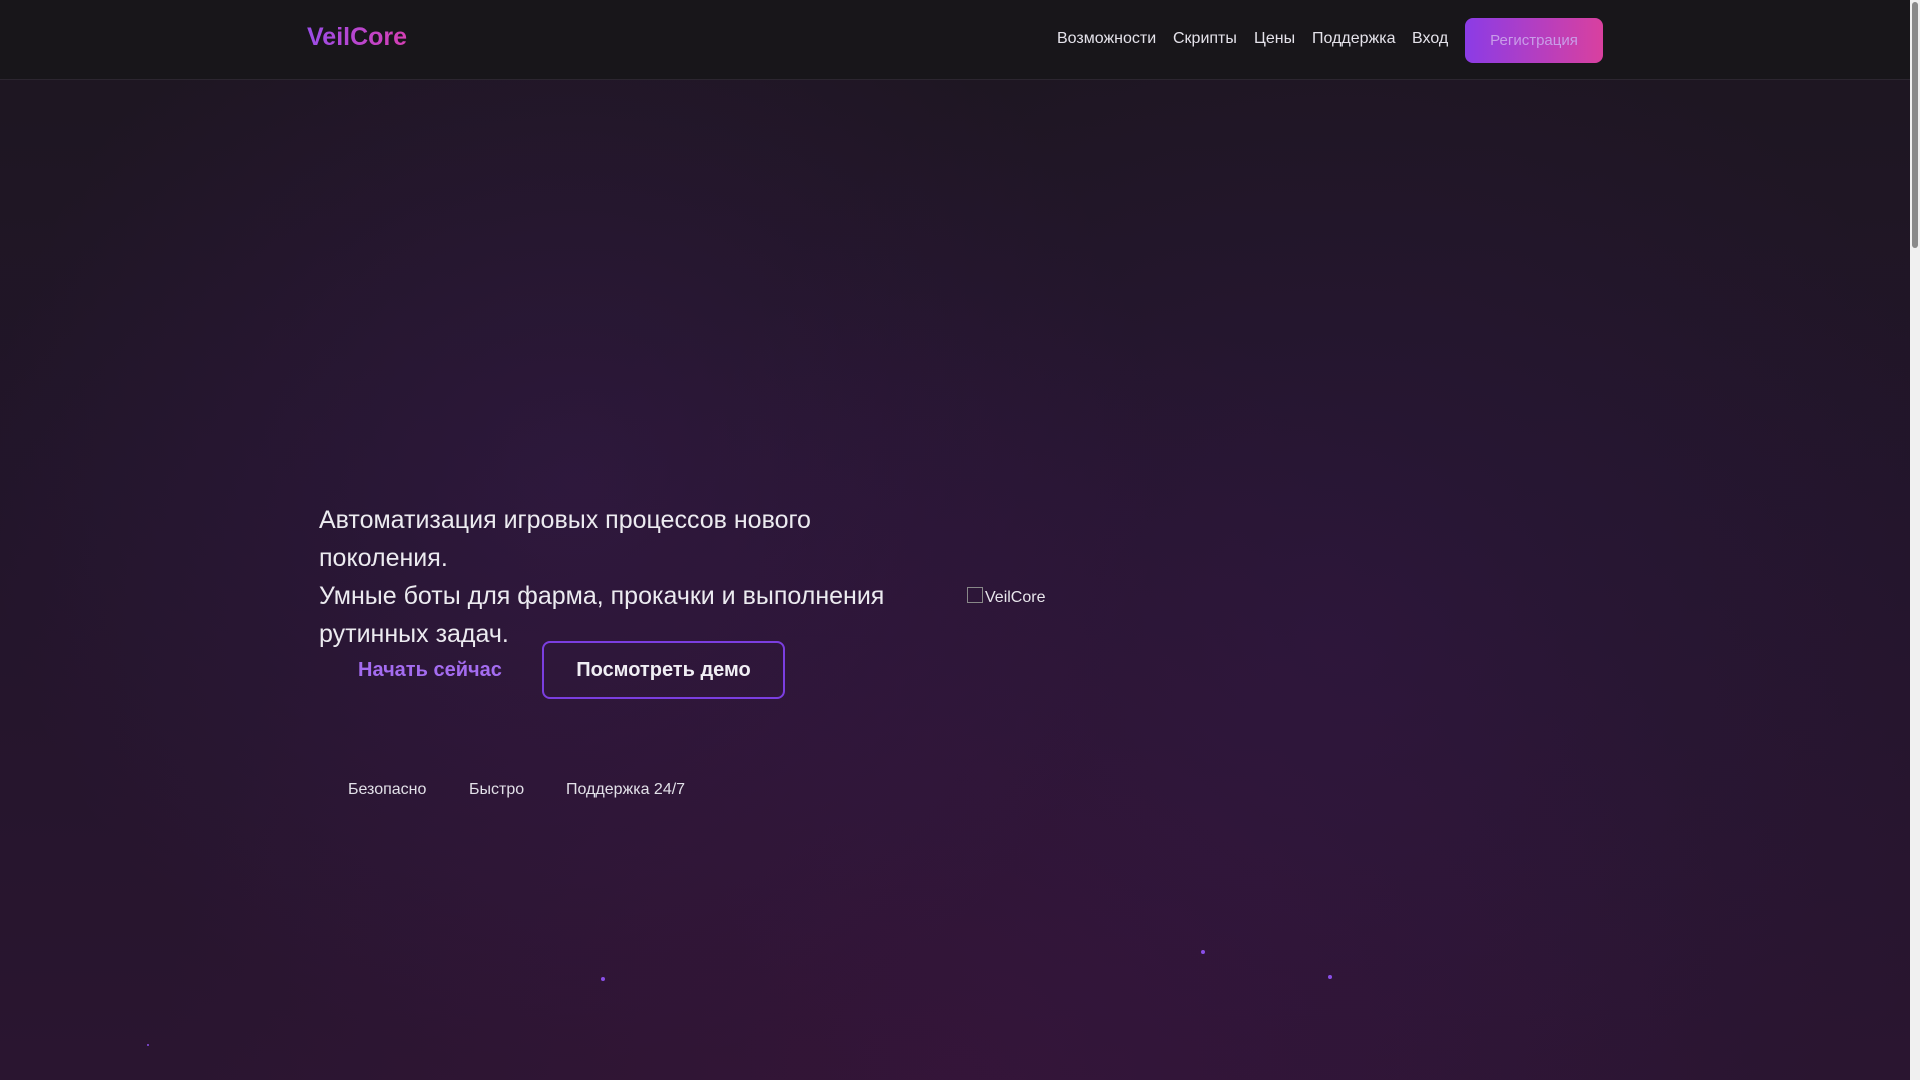  I want to click on feature-support: Поддержка 24/7, so click(626, 789).